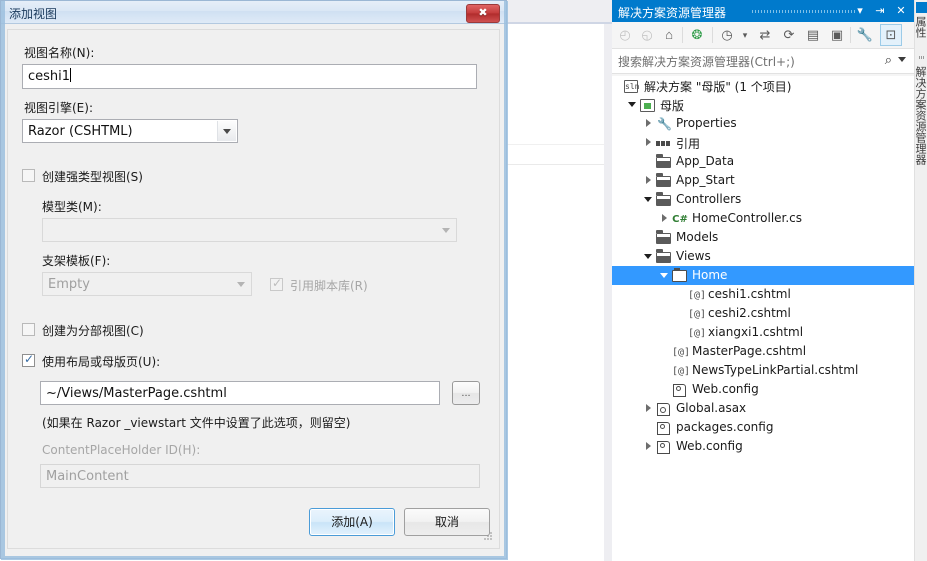 Image resolution: width=927 pixels, height=561 pixels. Describe the element at coordinates (249, 230) in the screenshot. I see `model-class-combo` at that location.